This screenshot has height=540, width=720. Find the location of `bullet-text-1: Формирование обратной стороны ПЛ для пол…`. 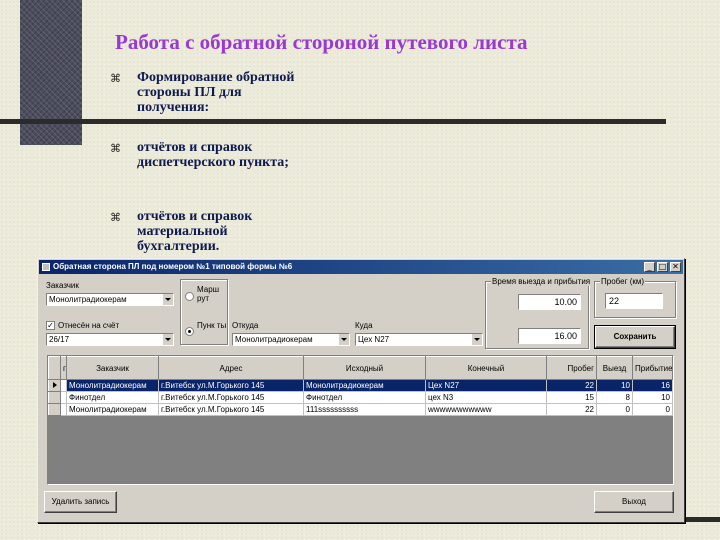

bullet-text-1: Формирование обратной стороны ПЛ для пол… is located at coordinates (216, 92).